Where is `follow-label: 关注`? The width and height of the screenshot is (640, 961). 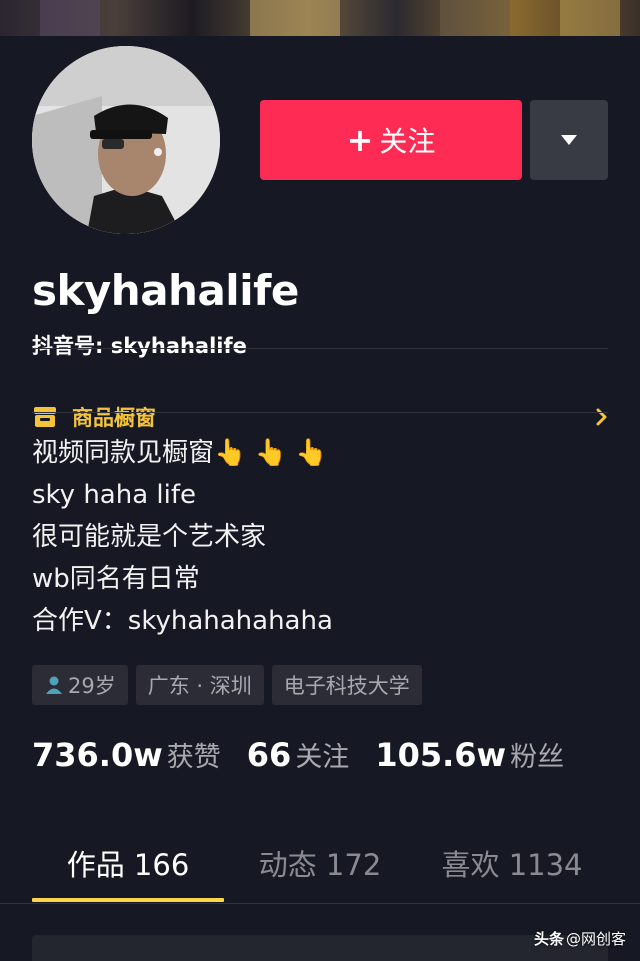
follow-label: 关注 is located at coordinates (407, 141).